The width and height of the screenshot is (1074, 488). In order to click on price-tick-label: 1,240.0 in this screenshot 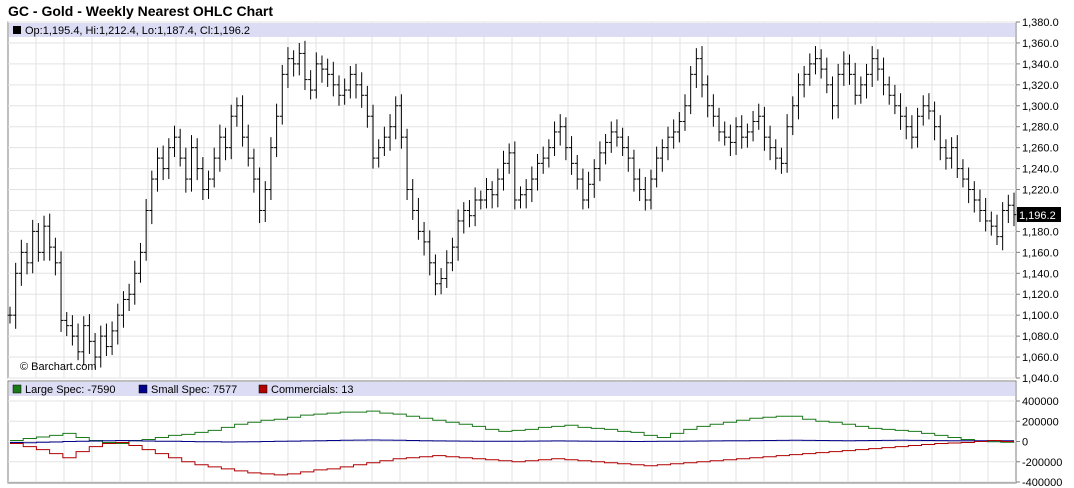, I will do `click(1040, 170)`.